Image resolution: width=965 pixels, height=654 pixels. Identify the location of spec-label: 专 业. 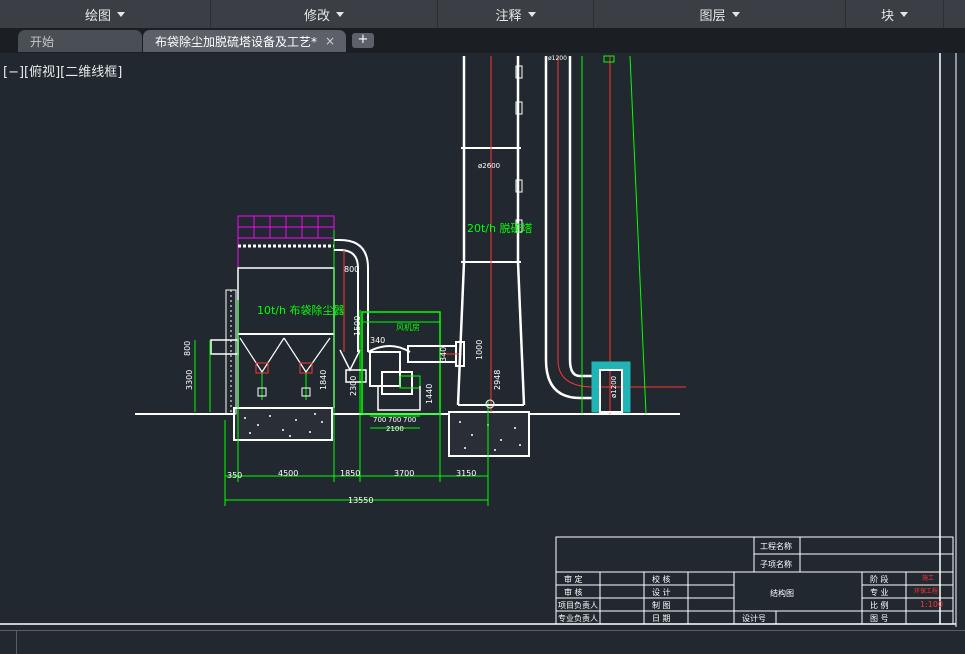
(879, 592).